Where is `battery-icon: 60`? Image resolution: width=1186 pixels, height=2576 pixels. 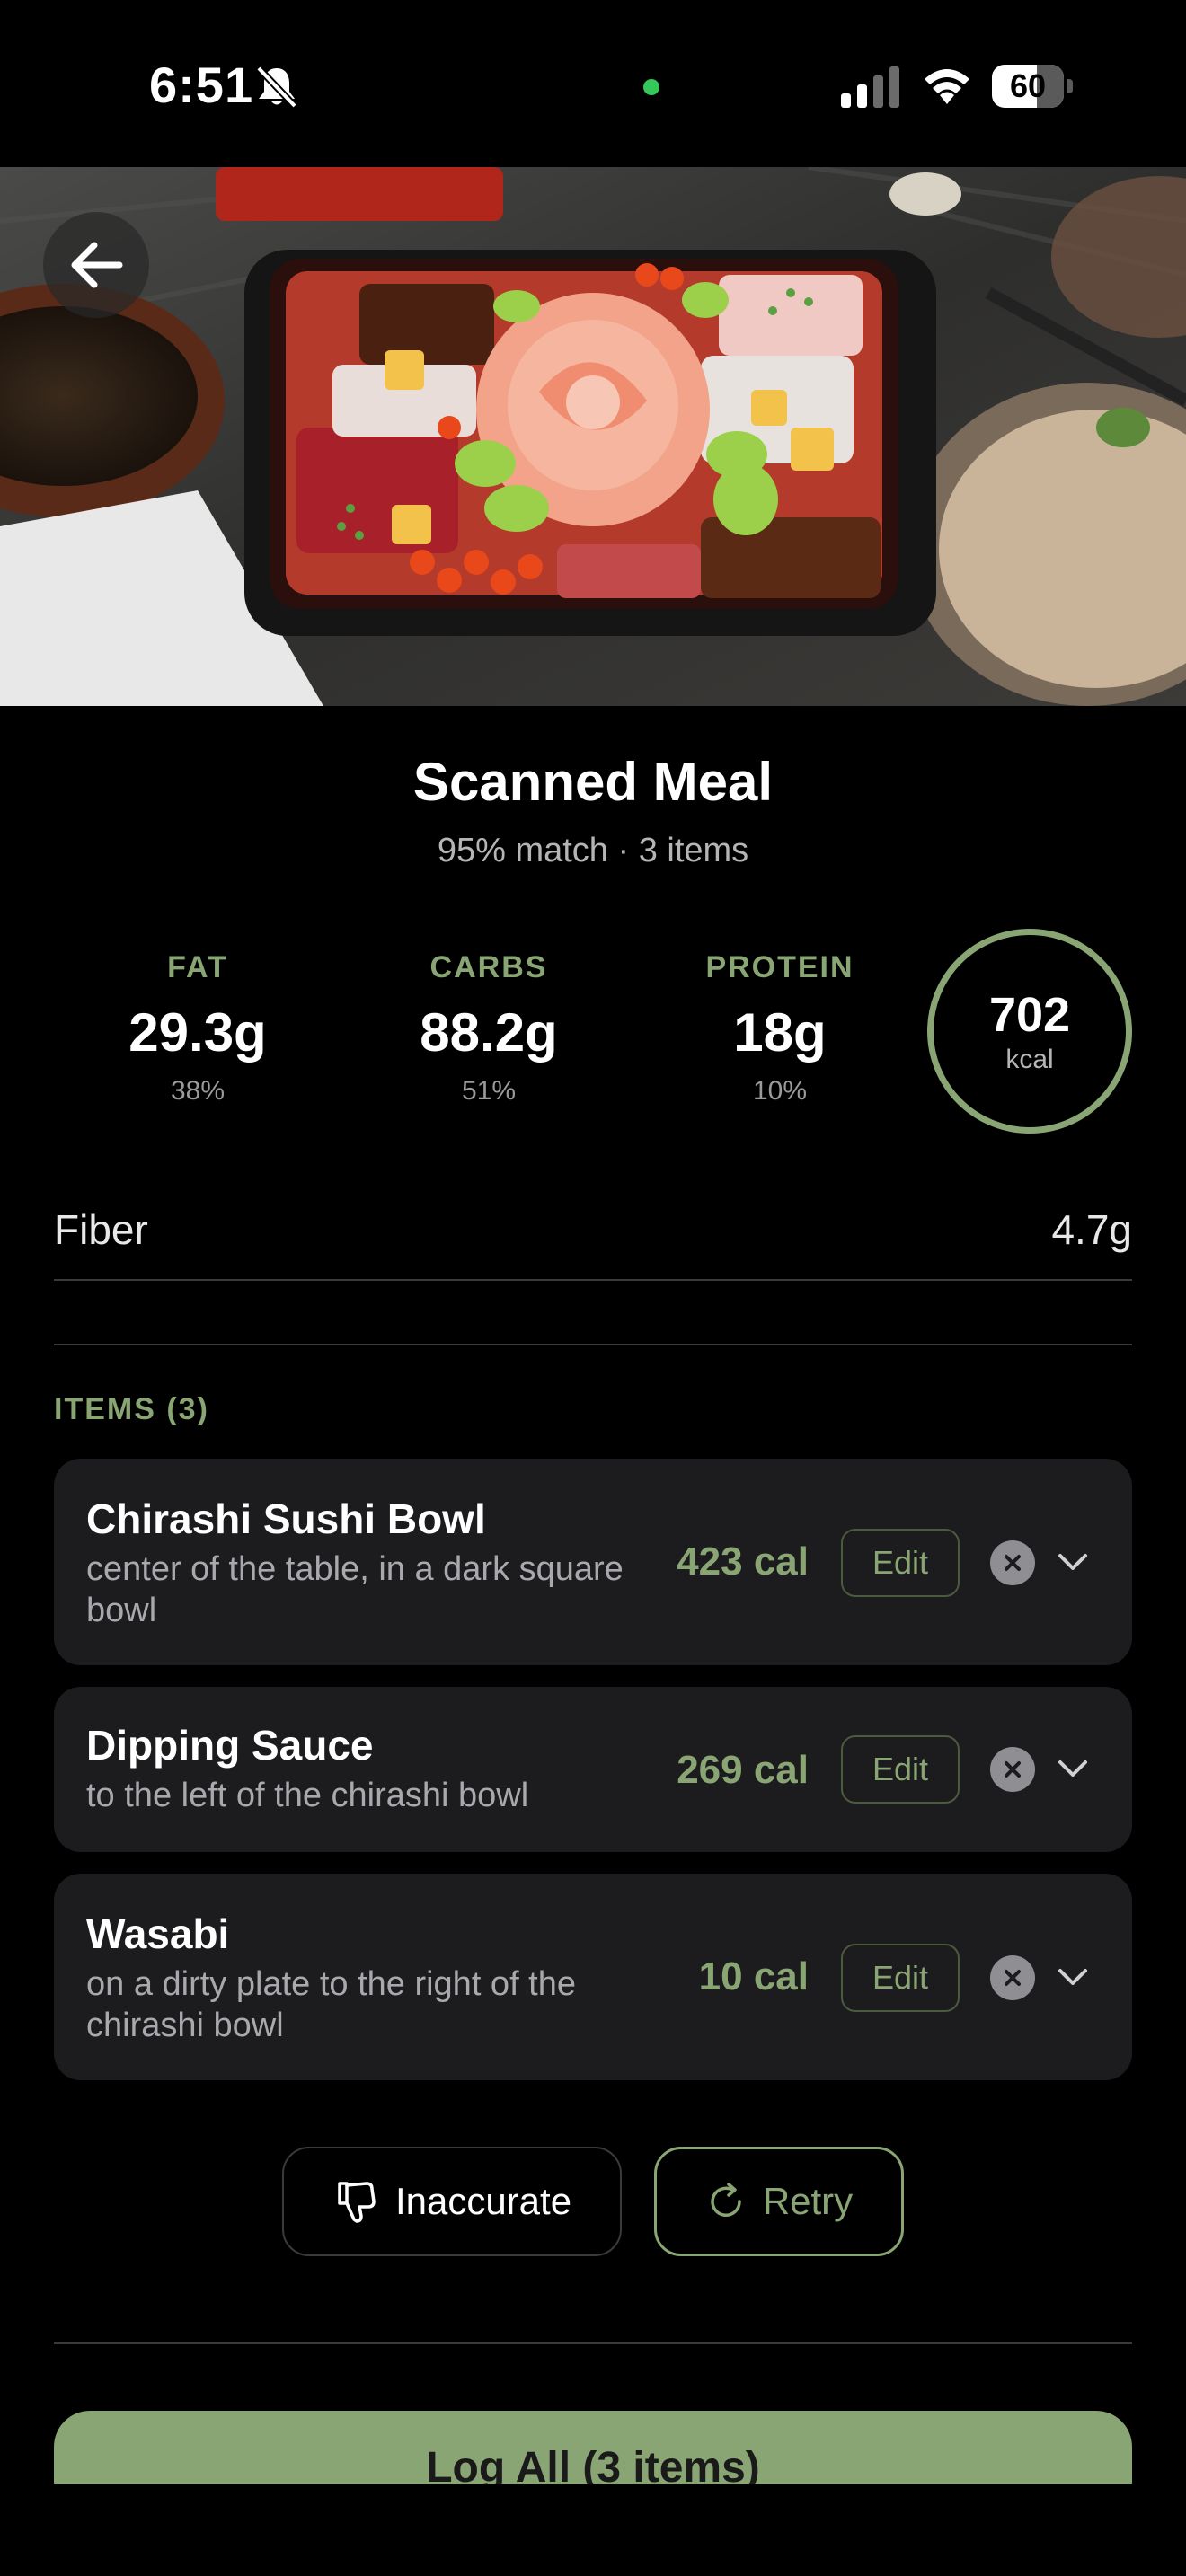 battery-icon: 60 is located at coordinates (1032, 86).